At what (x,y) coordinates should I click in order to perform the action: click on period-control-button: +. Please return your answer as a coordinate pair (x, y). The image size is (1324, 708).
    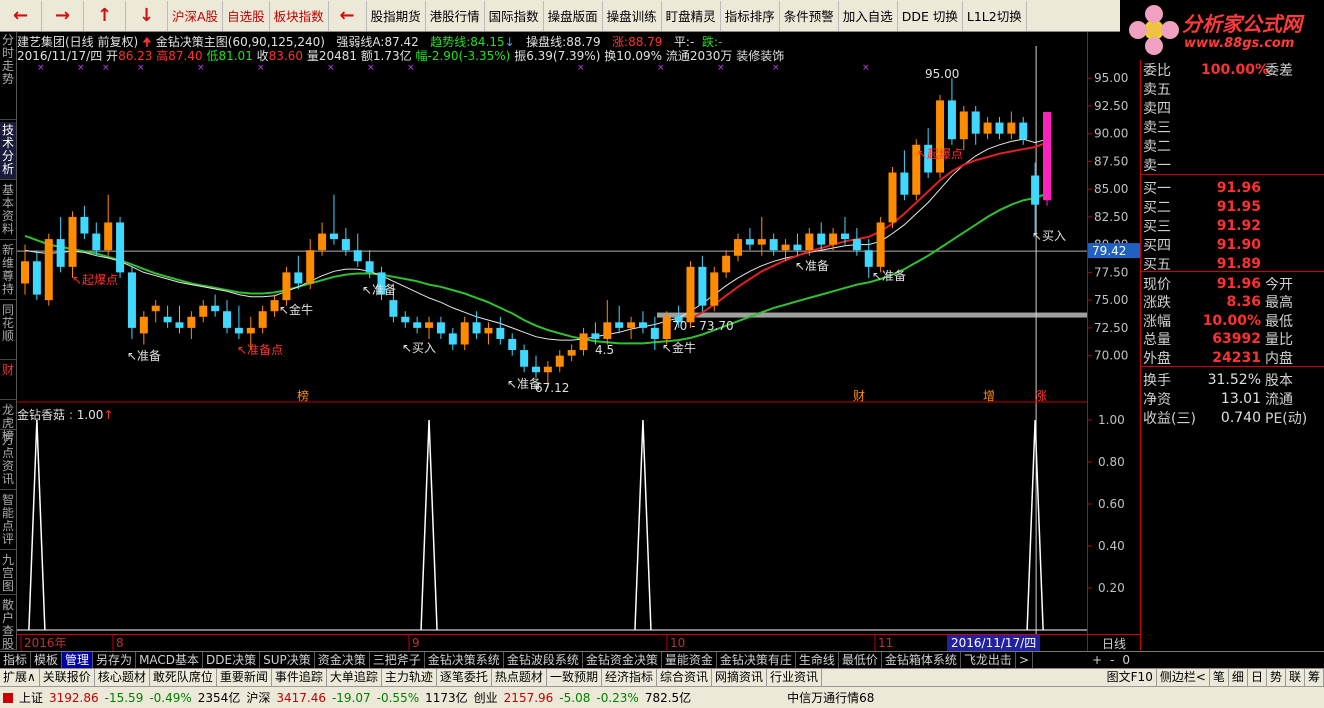
    Looking at the image, I should click on (1097, 660).